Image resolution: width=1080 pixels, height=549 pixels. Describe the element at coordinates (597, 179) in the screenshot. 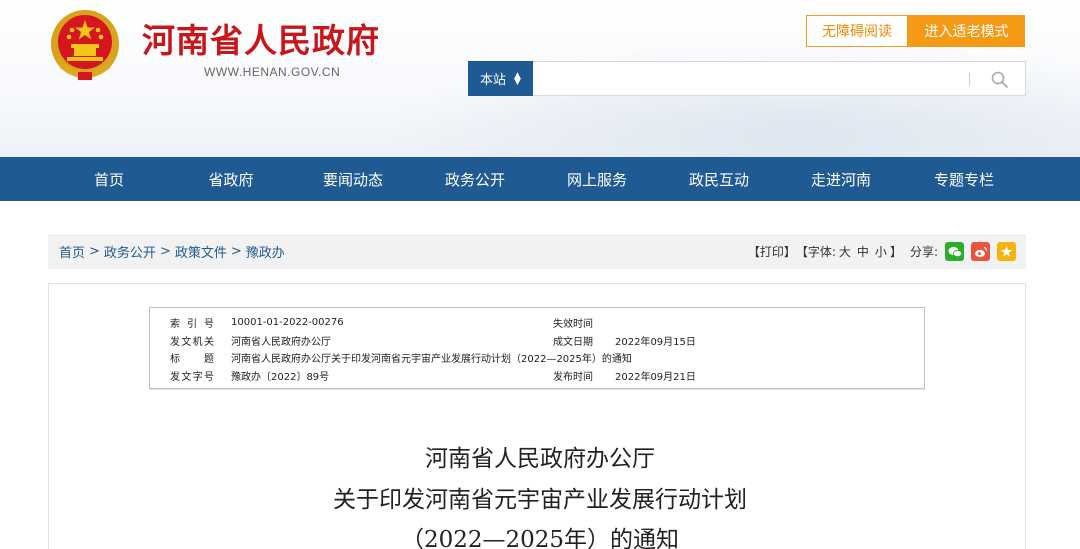

I see `nav-item-online-services: 网上服务` at that location.